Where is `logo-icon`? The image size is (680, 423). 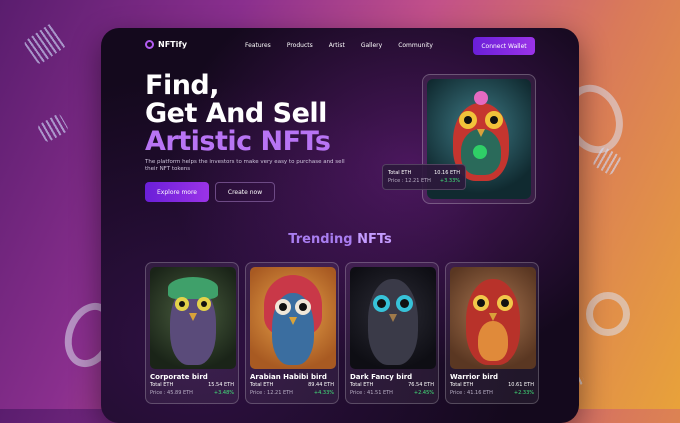 logo-icon is located at coordinates (149, 44).